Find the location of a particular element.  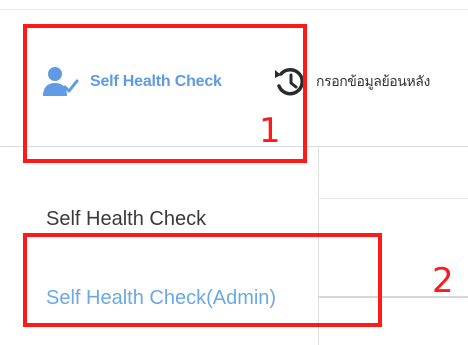

content-panel-header-rule is located at coordinates (393, 198).